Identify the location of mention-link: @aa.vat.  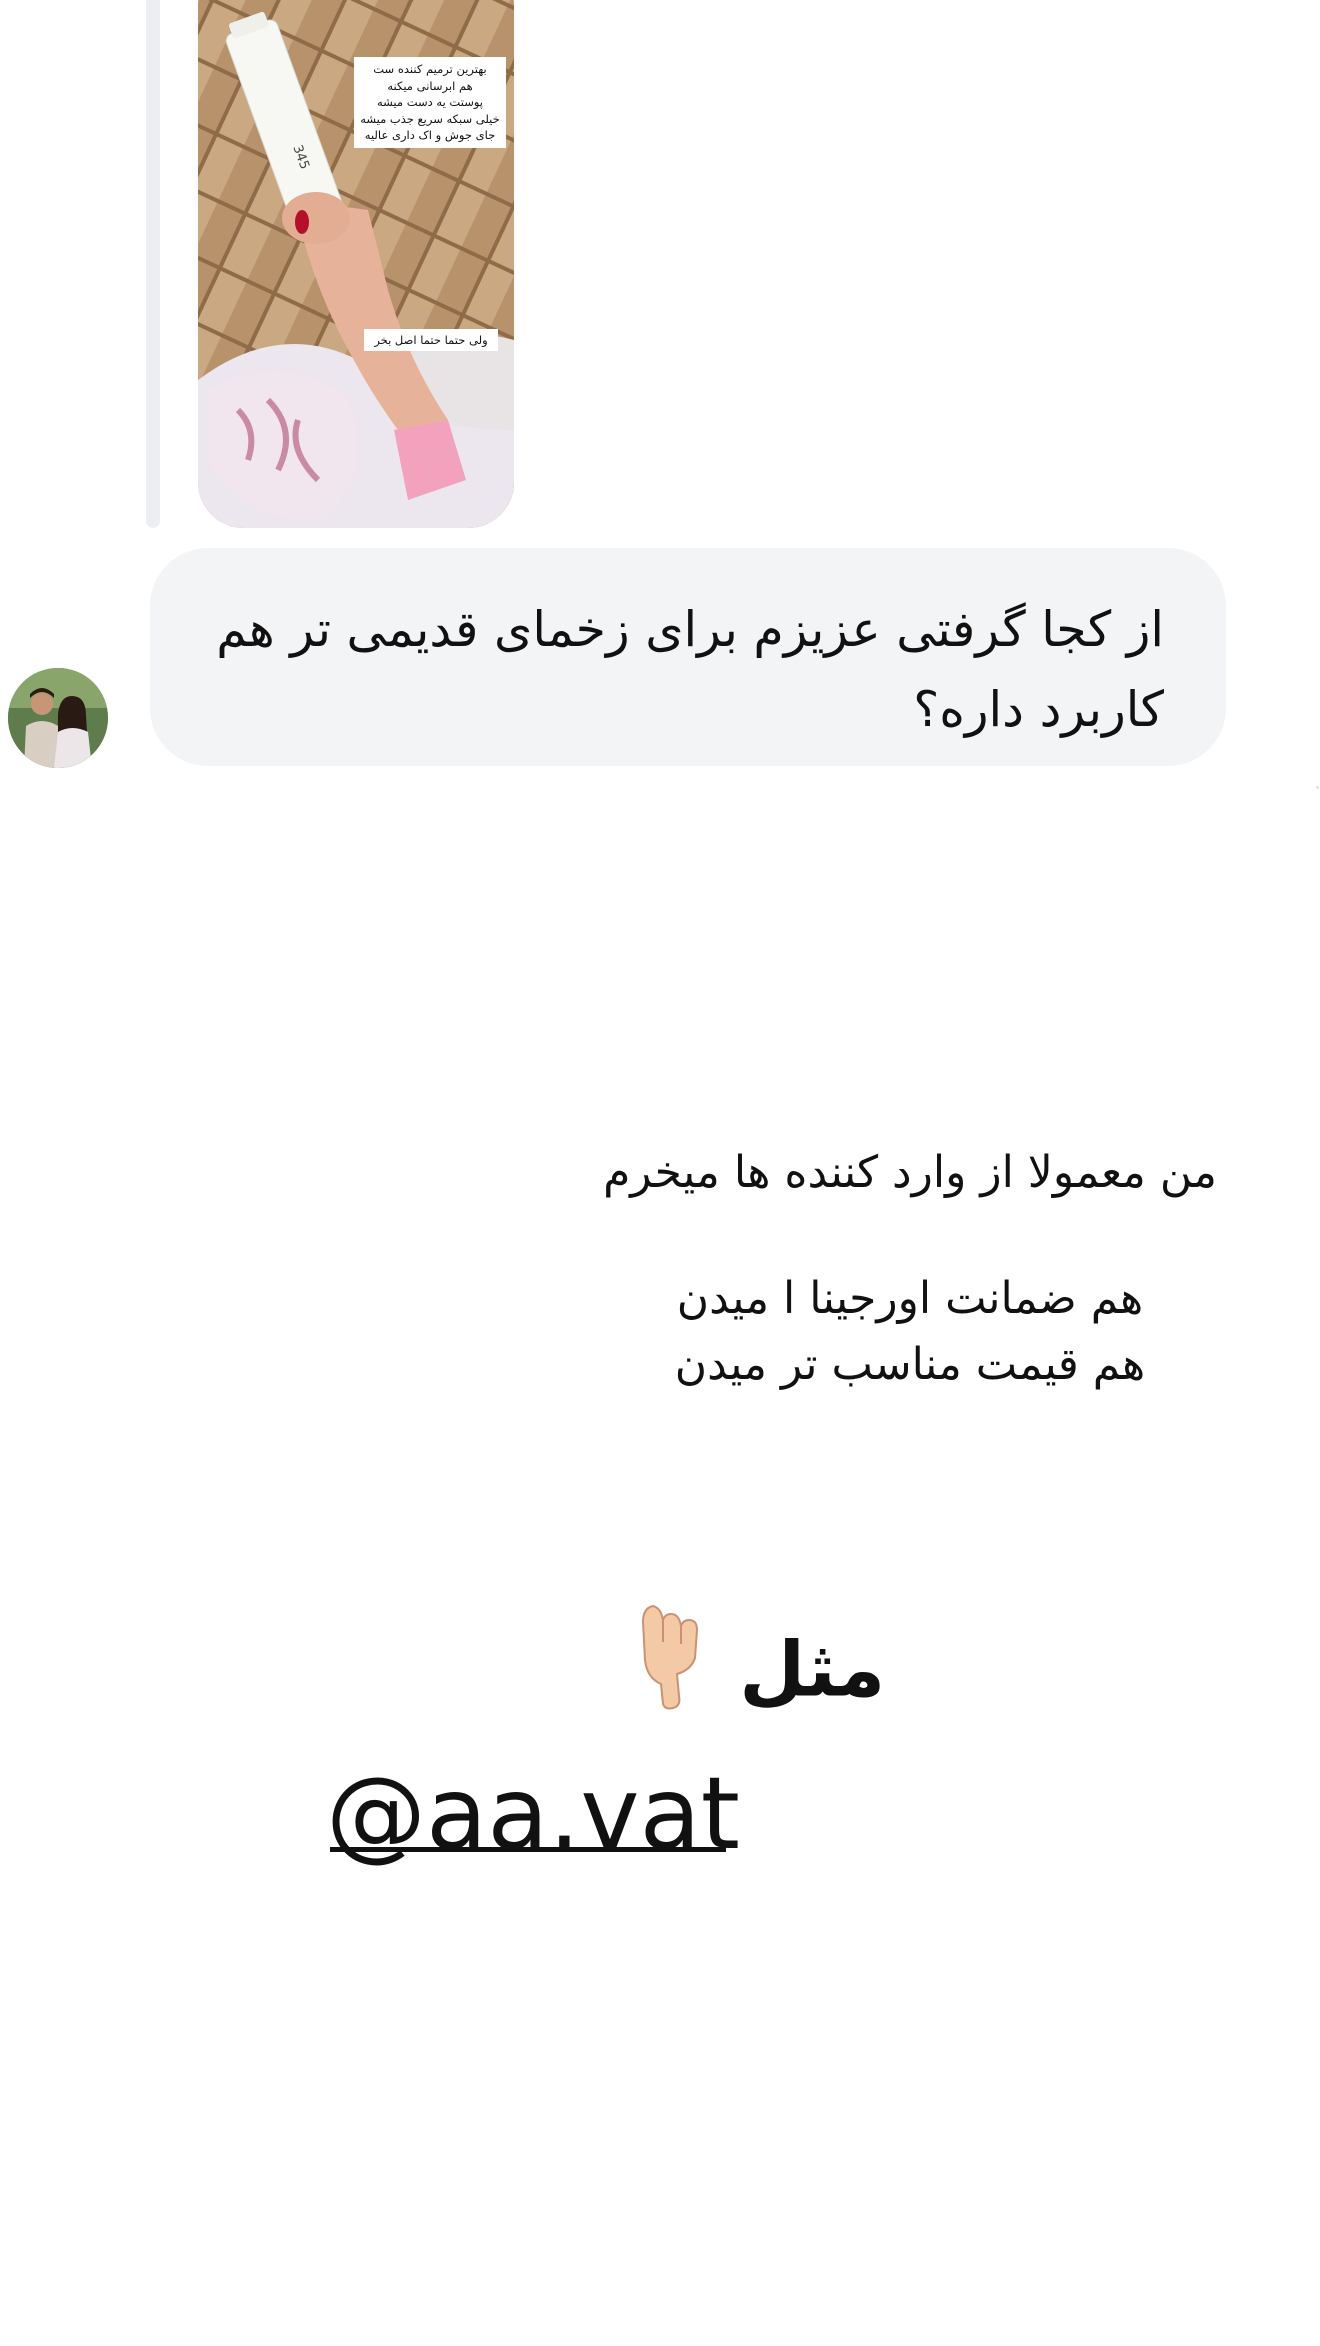
(533, 1814).